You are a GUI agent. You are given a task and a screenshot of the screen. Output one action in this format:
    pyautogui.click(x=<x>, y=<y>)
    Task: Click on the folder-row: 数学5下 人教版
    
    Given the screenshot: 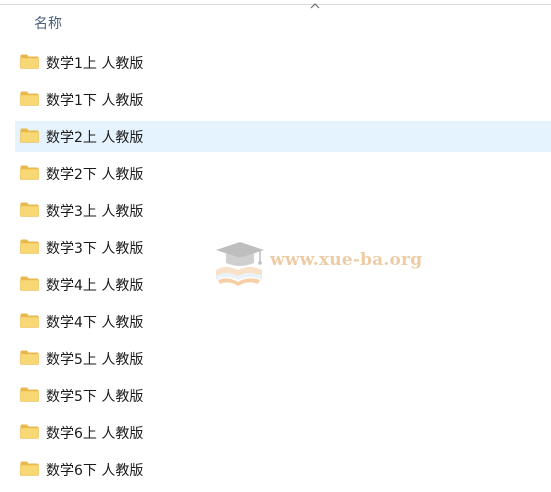 What is the action you would take?
    pyautogui.click(x=275, y=395)
    